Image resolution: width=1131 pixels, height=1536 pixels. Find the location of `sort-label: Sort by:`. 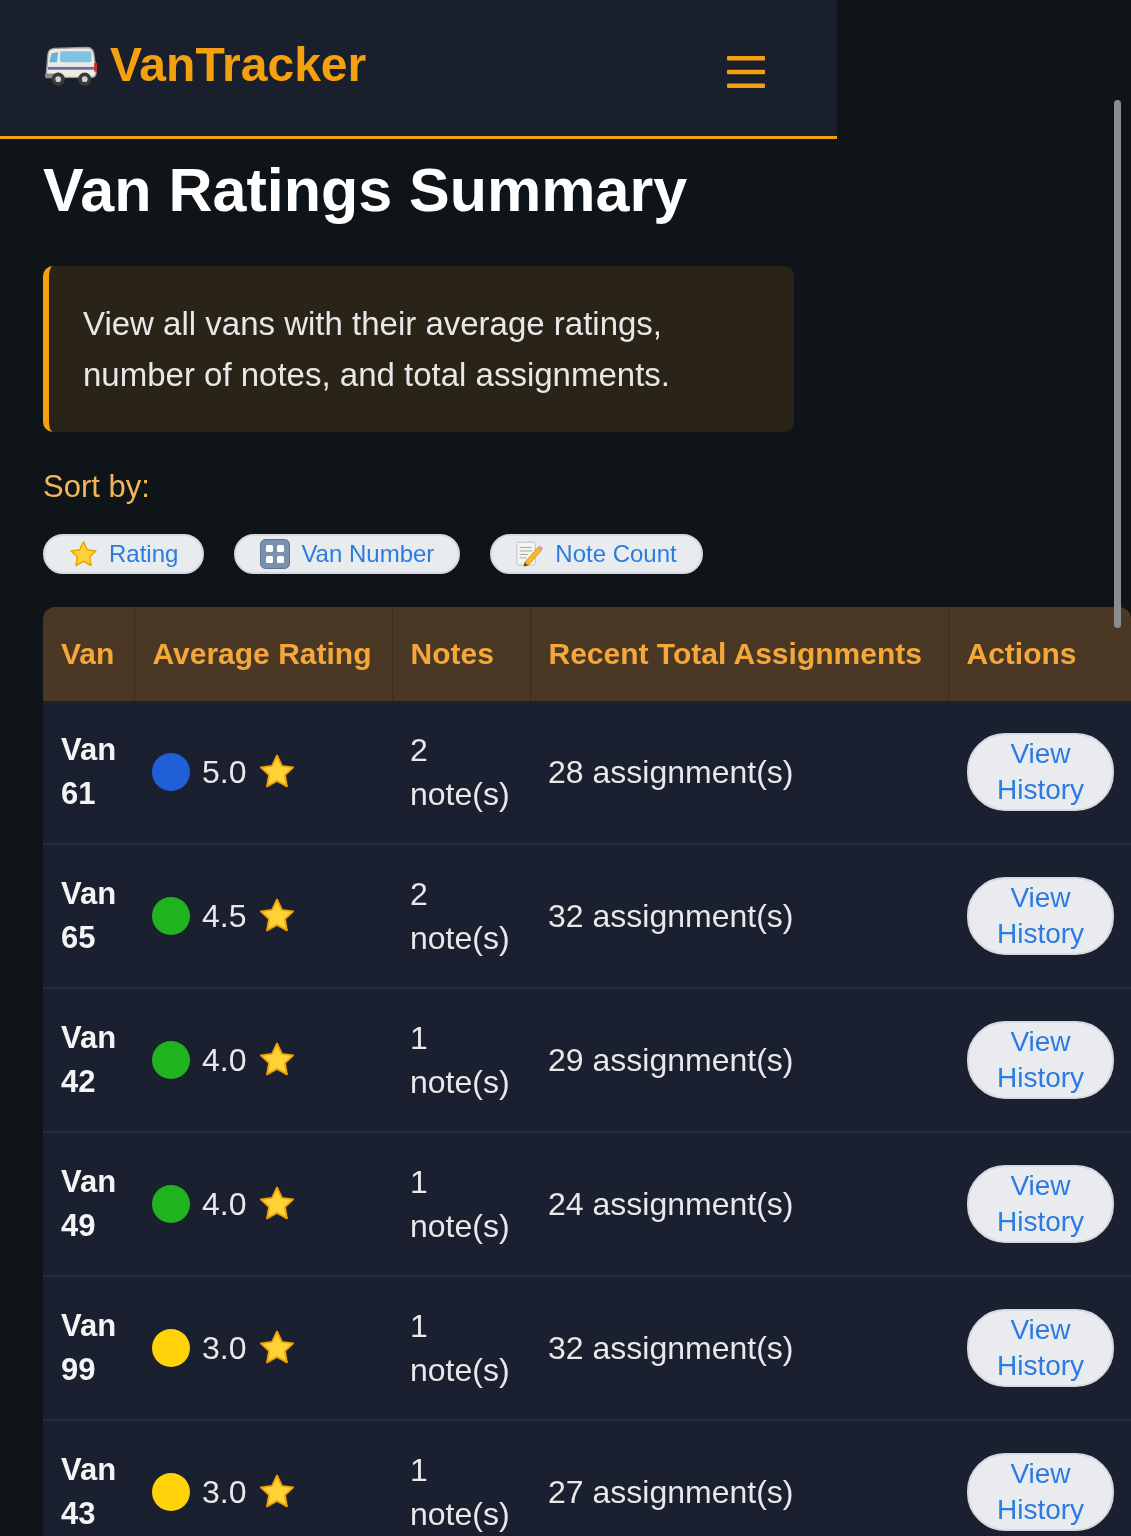

sort-label: Sort by: is located at coordinates (97, 487).